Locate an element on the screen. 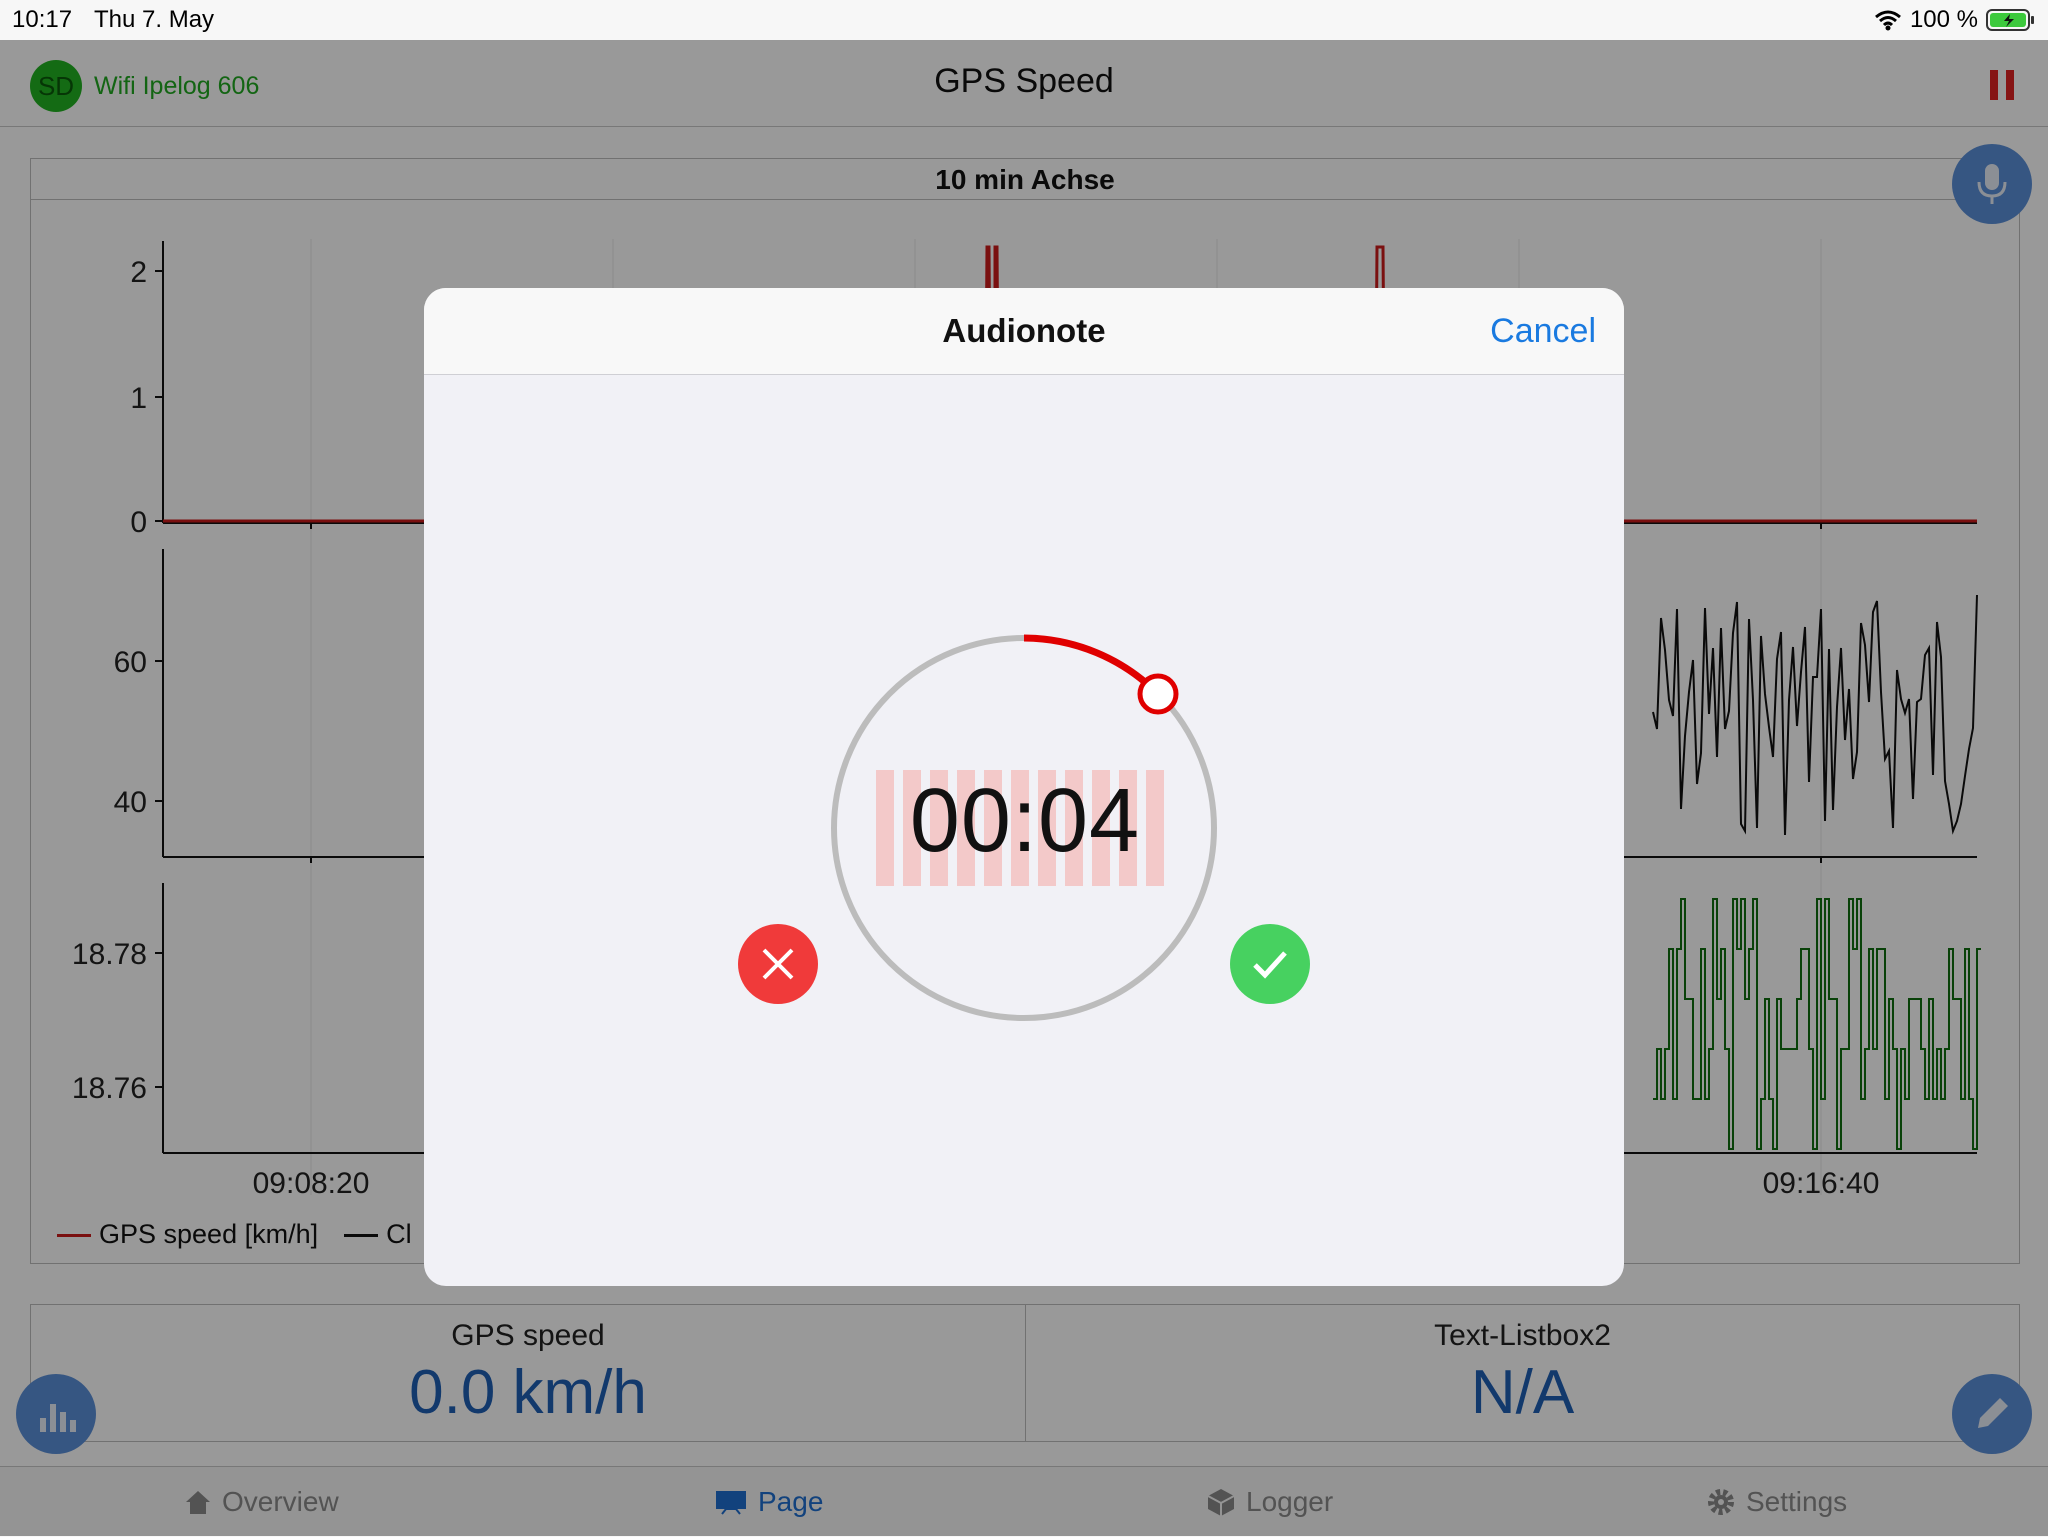  status-time: 10:17 is located at coordinates (42, 19).